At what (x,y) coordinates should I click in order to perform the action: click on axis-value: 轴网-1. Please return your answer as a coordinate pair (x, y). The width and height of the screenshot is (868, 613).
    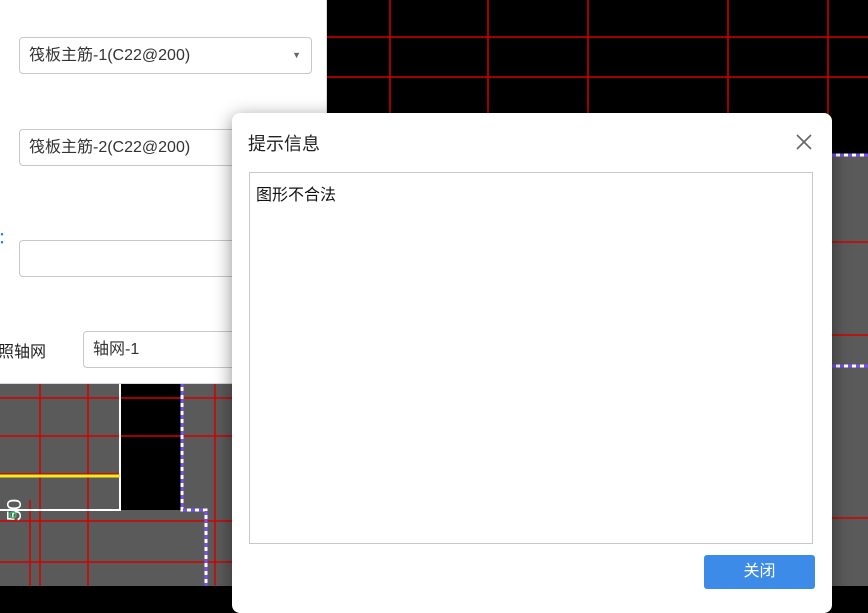
    Looking at the image, I should click on (116, 349).